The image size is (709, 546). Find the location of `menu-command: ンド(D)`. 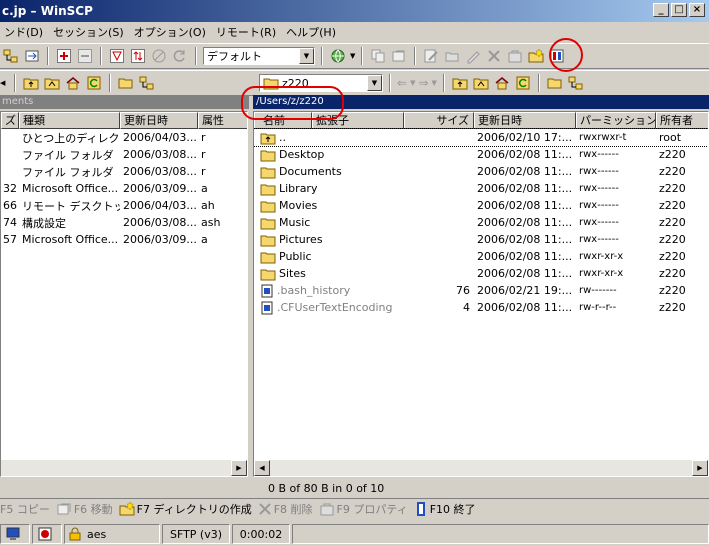

menu-command: ンド(D) is located at coordinates (24, 32).